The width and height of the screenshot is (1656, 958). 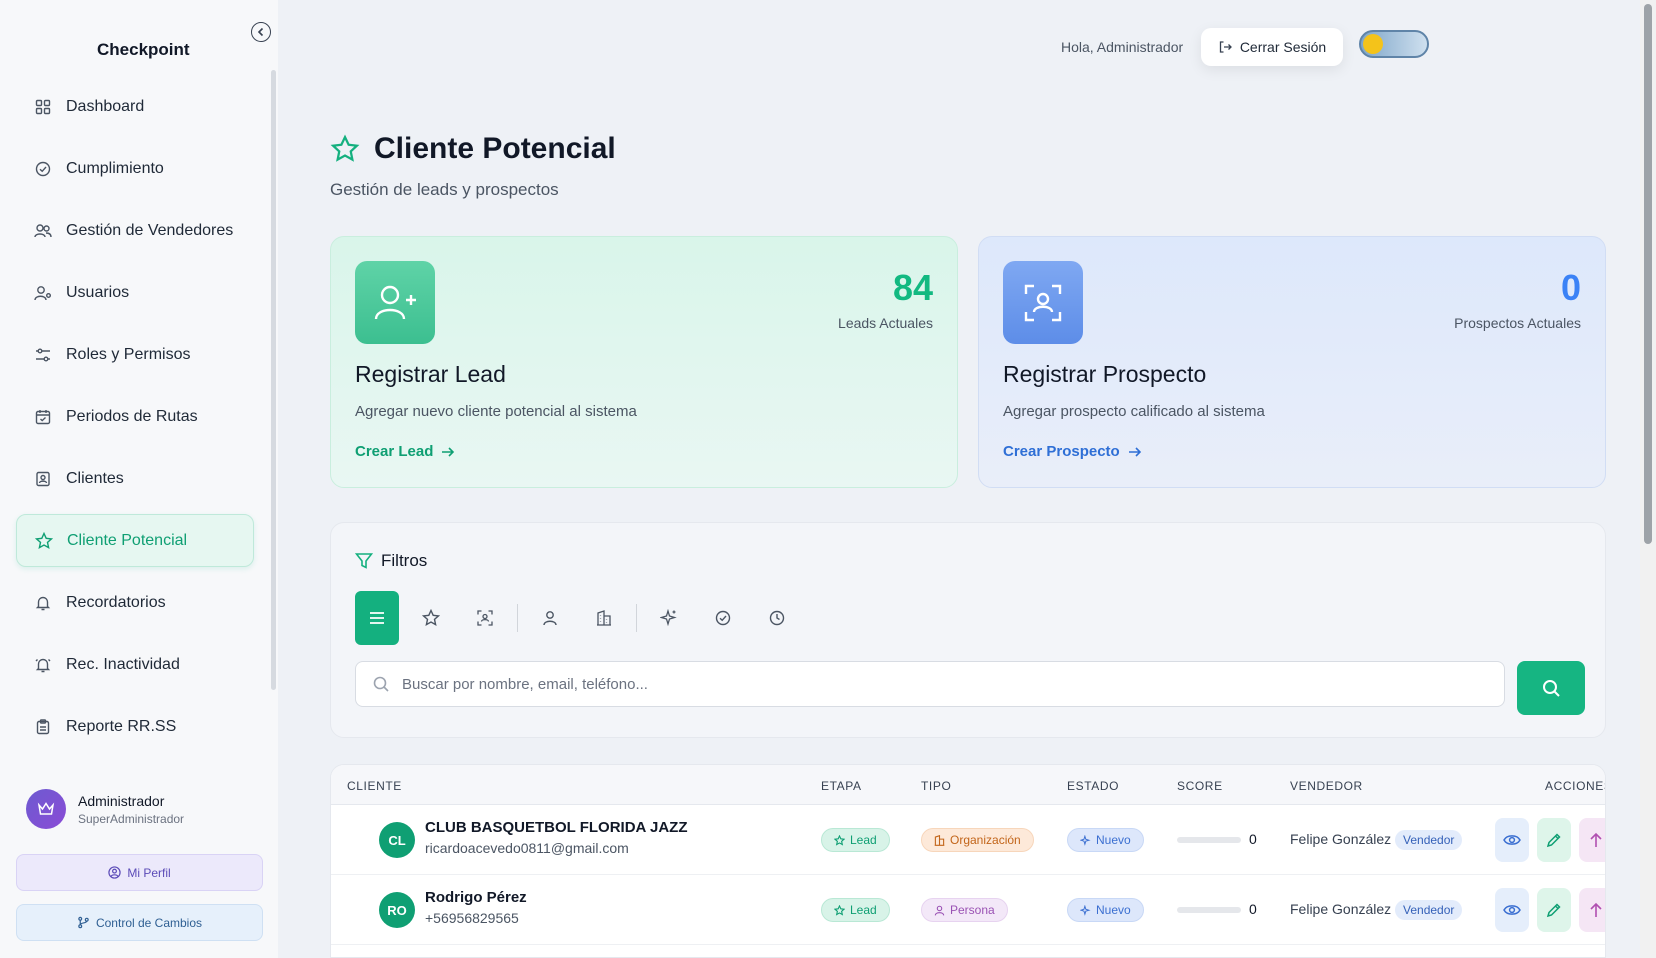 I want to click on filter-person-tab, so click(x=550, y=618).